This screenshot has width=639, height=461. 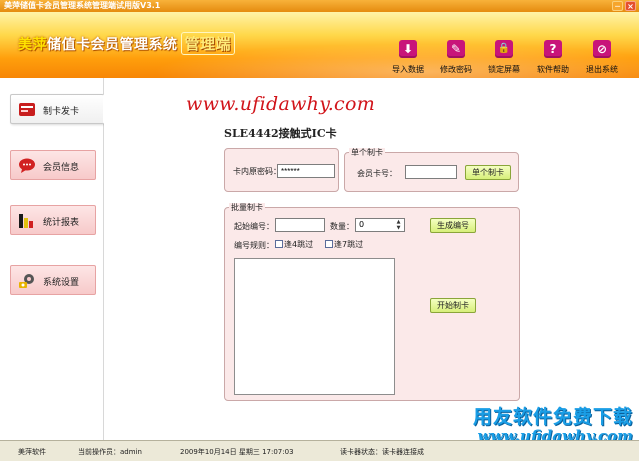 I want to click on spin-down-icon: ▼, so click(x=398, y=228).